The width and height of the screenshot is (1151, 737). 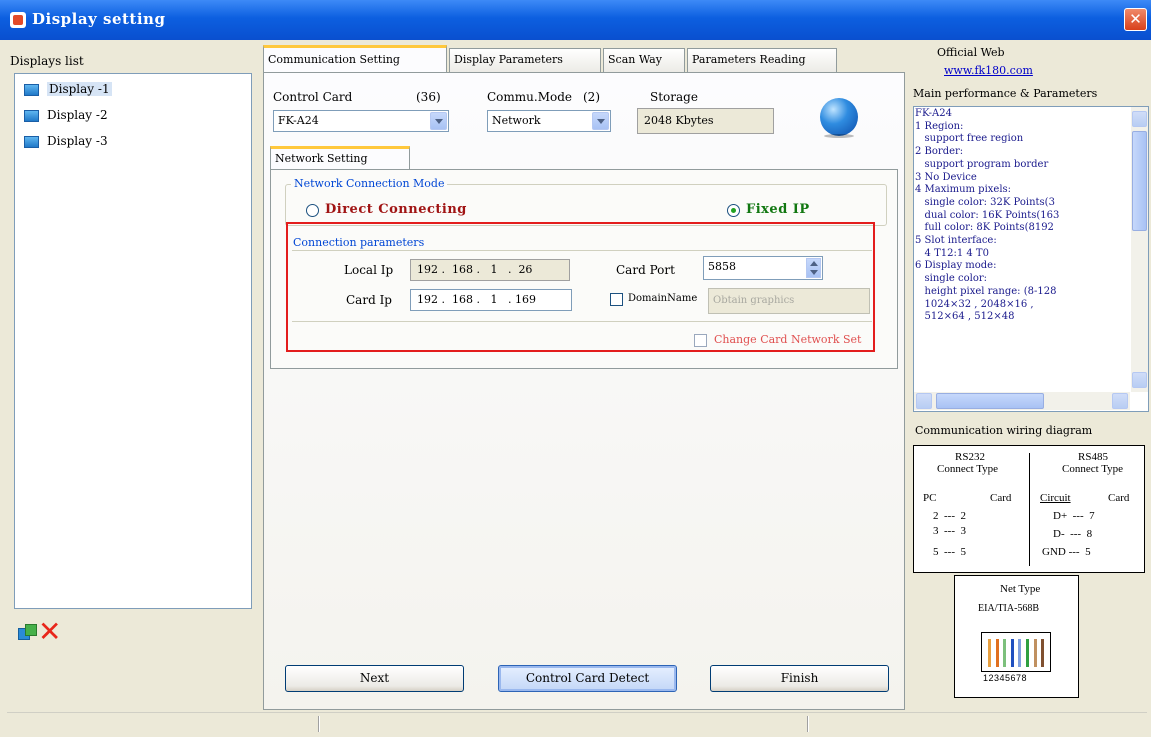 I want to click on performance-line: single color:, so click(x=951, y=279).